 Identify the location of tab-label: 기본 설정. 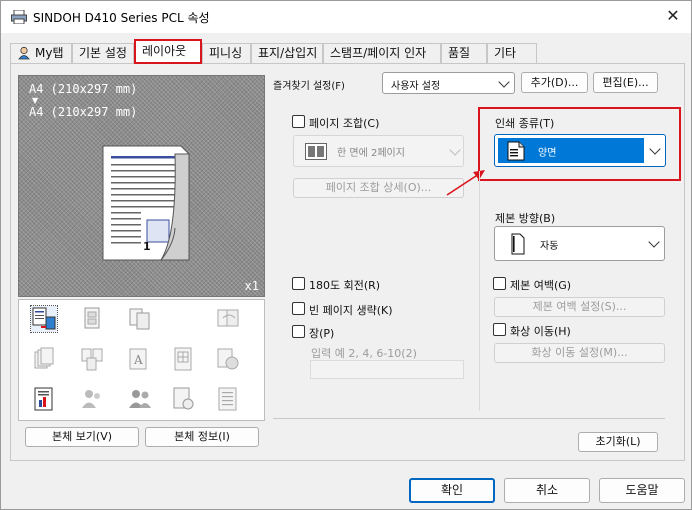
(103, 53).